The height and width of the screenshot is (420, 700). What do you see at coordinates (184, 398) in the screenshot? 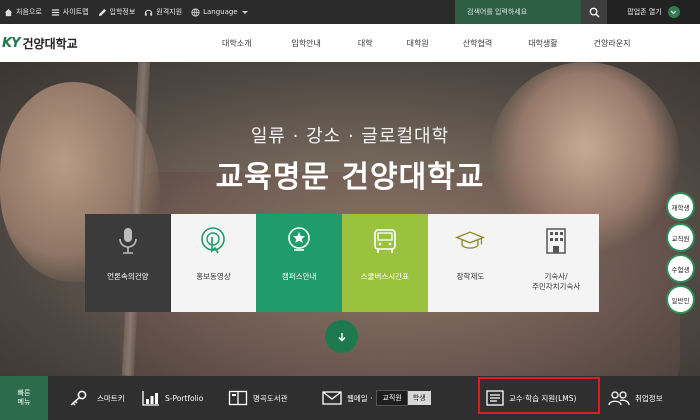
I see `quick-s-portfolio-label: S-Portfolio` at bounding box center [184, 398].